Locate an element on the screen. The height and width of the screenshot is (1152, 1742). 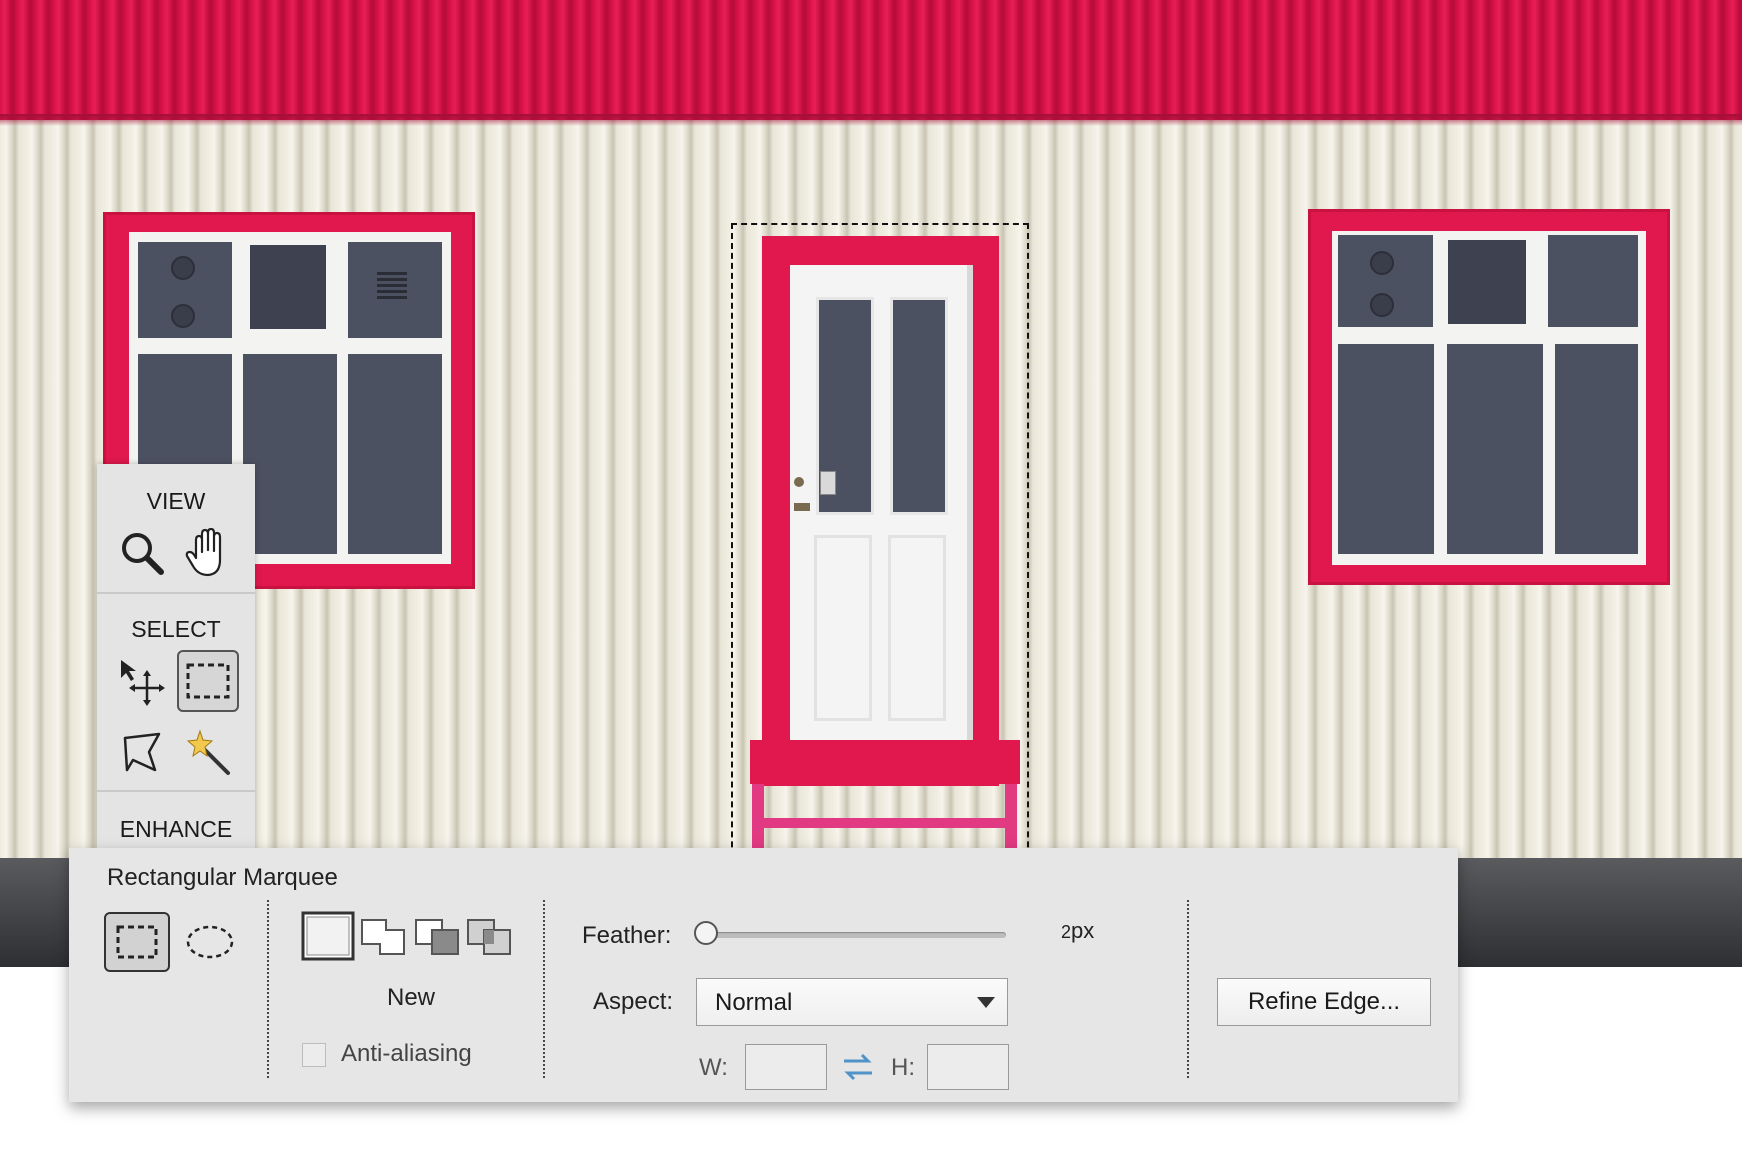
aspect-label: Aspect: is located at coordinates (633, 1001).